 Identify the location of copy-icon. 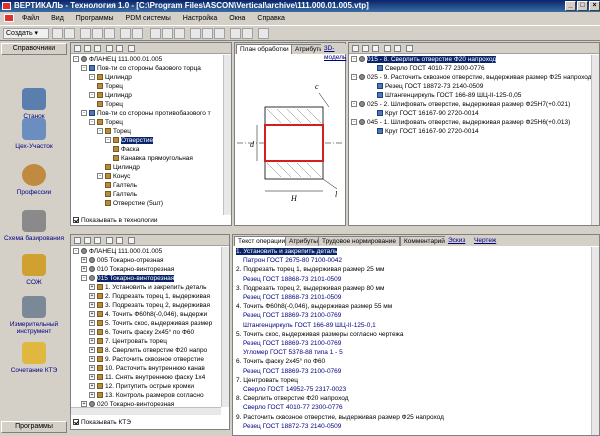
(97, 33).